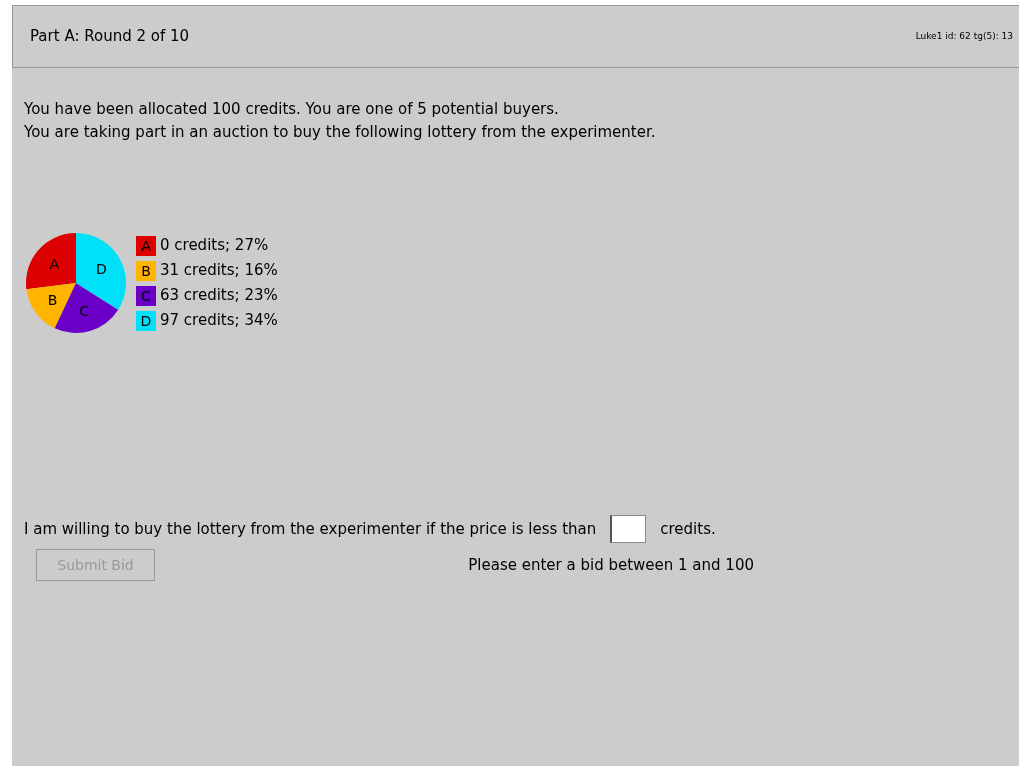 Image resolution: width=1019 pixels, height=766 pixels. Describe the element at coordinates (110, 37) in the screenshot. I see `round-title: Part A: Round 2 of 10` at that location.